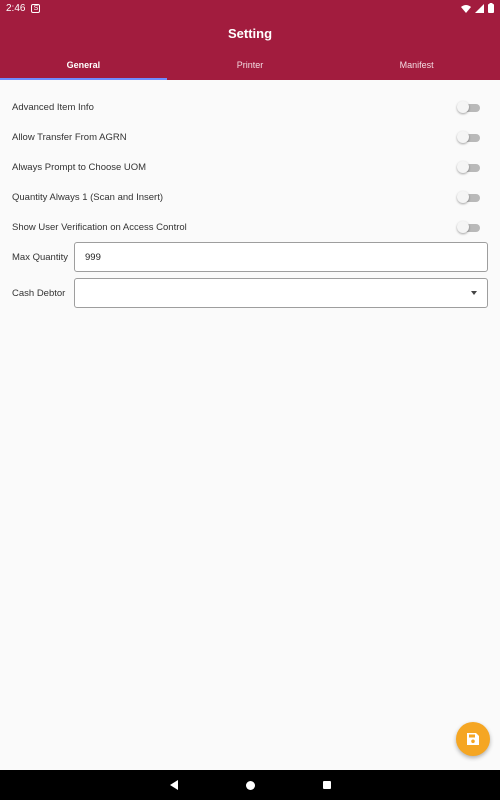 This screenshot has height=800, width=500. I want to click on setting-label: Quantity Always 1 (Scan and Insert), so click(88, 197).